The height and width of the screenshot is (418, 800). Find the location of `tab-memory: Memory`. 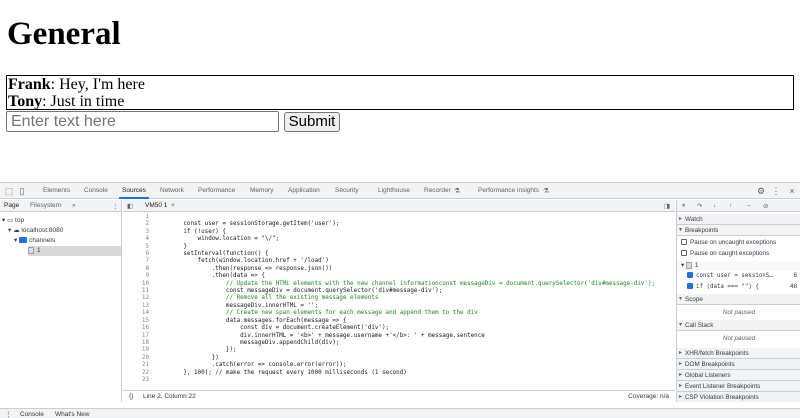

tab-memory: Memory is located at coordinates (261, 190).